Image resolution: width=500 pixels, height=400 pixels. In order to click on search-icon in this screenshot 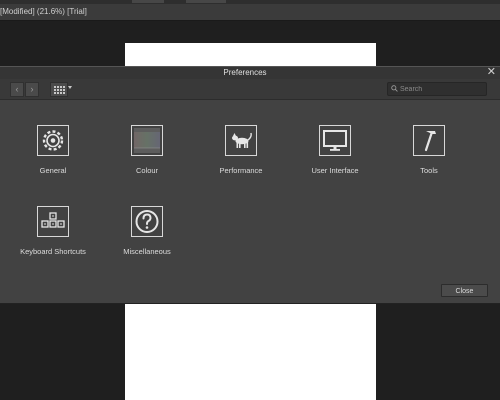, I will do `click(394, 88)`.